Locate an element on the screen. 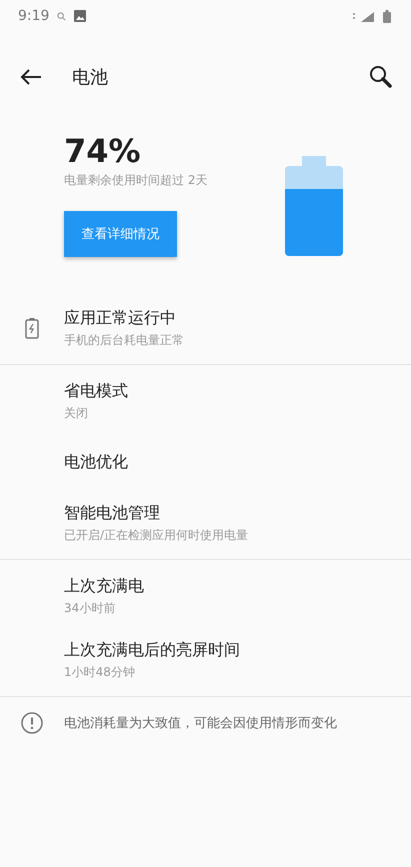 This screenshot has width=411, height=867. settings-item: 智能电池管理 已开启/正在检测应用何时使用电量 is located at coordinates (205, 523).